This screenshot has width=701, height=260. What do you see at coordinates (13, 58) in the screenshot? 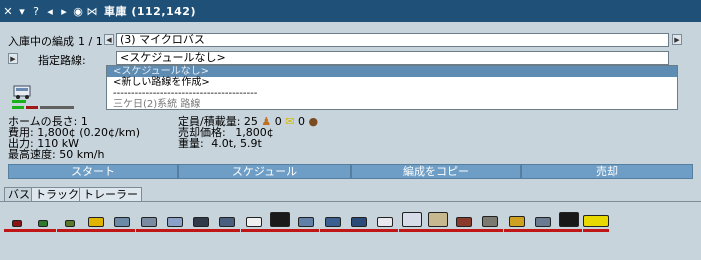
I see `route-toggle-button: ▶` at bounding box center [13, 58].